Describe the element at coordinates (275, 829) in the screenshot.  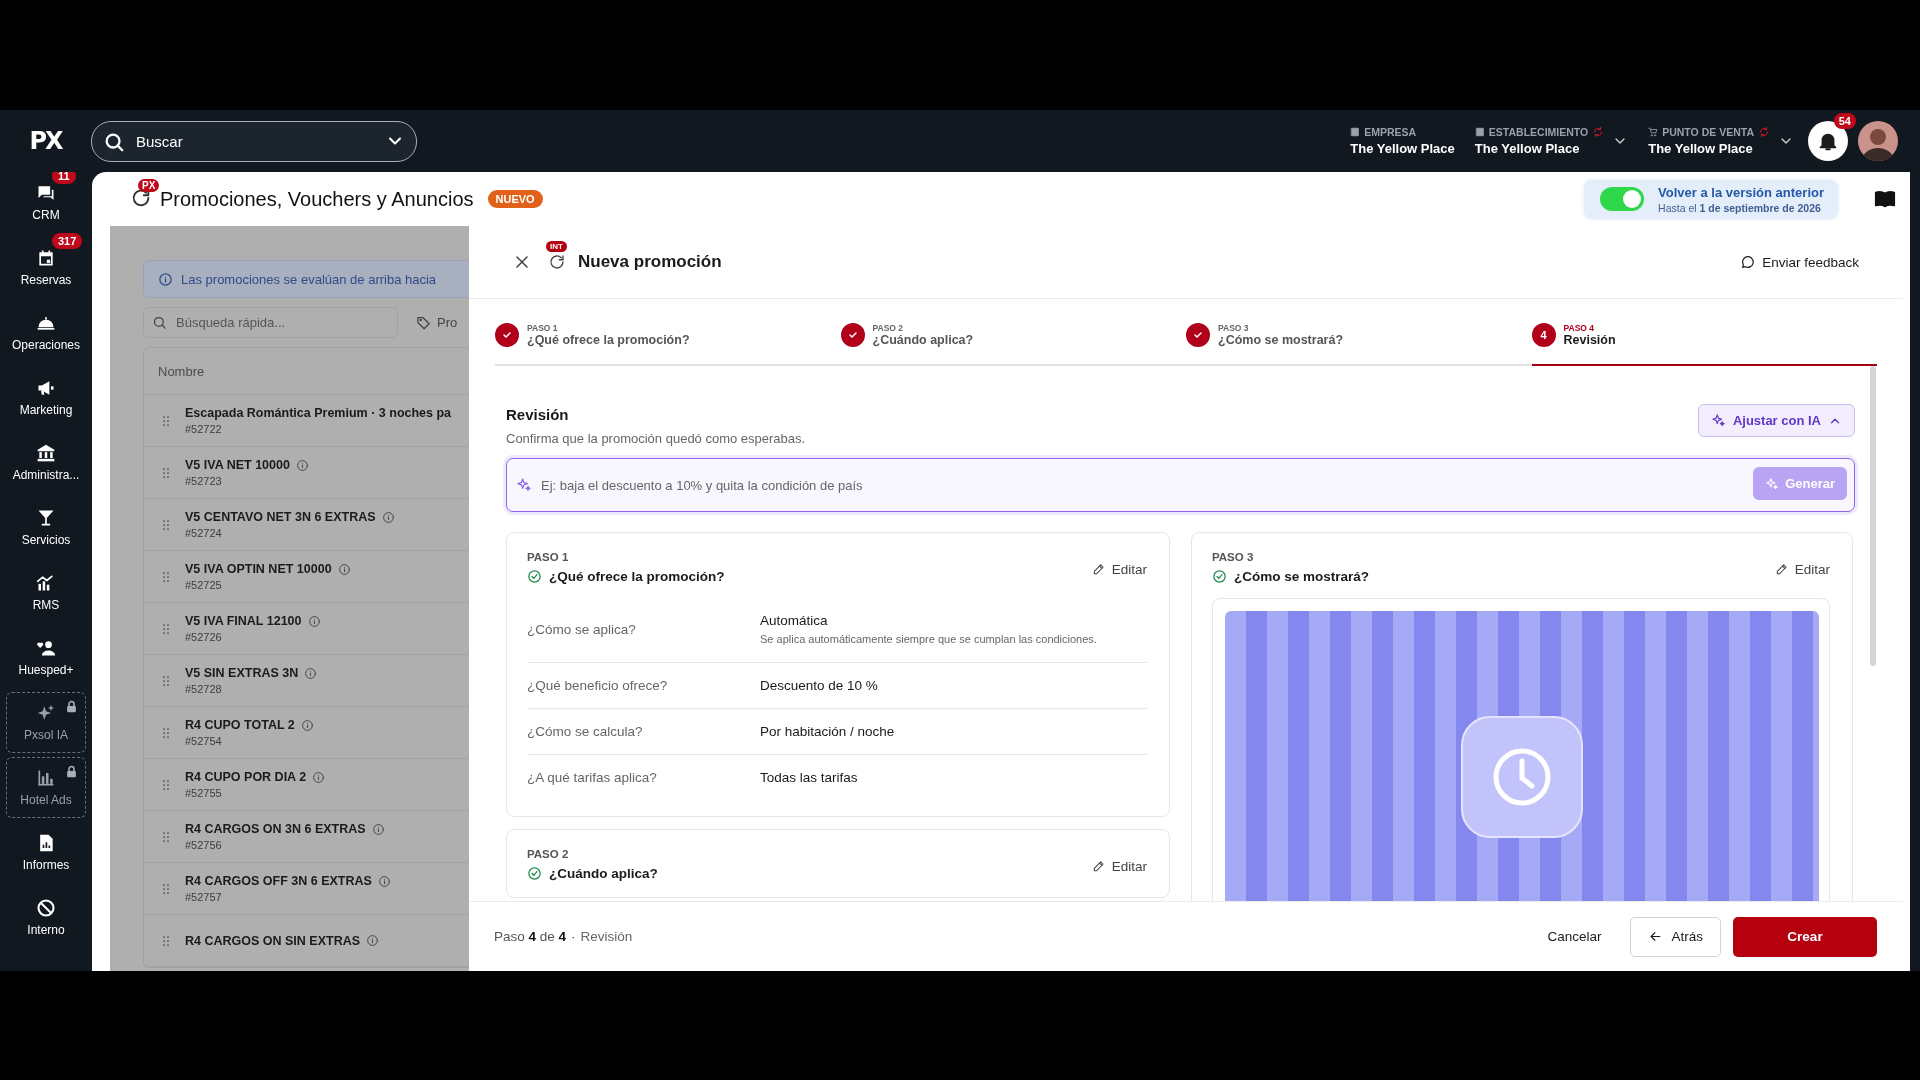
I see `promotion-name: R4 CARGOS ON 3N 6 EXTRAS` at that location.